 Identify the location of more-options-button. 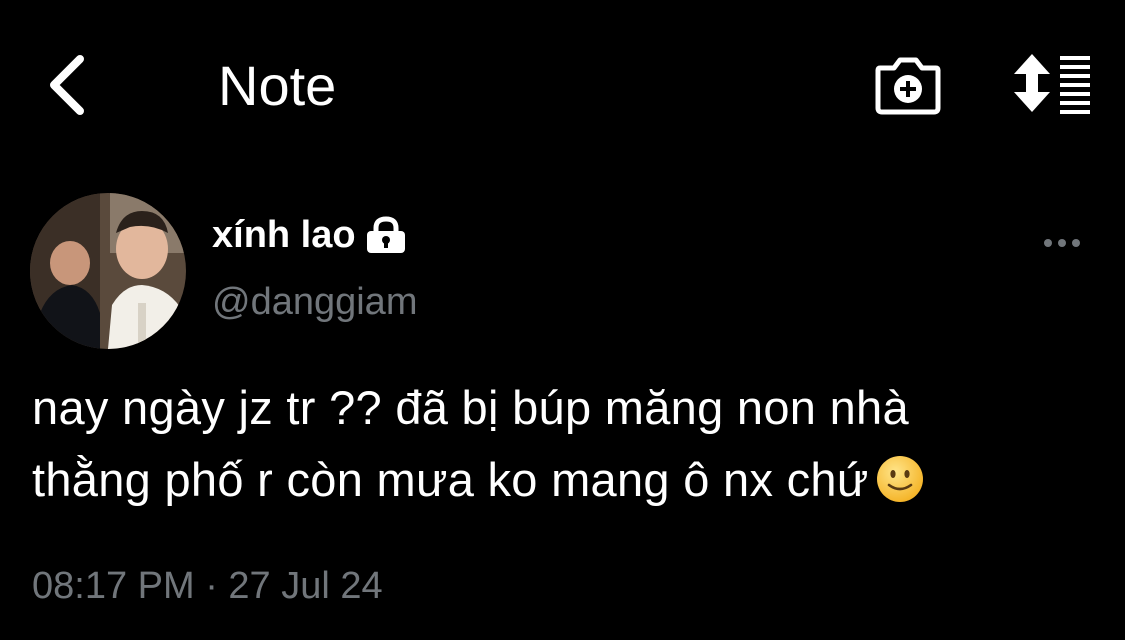
(1064, 243).